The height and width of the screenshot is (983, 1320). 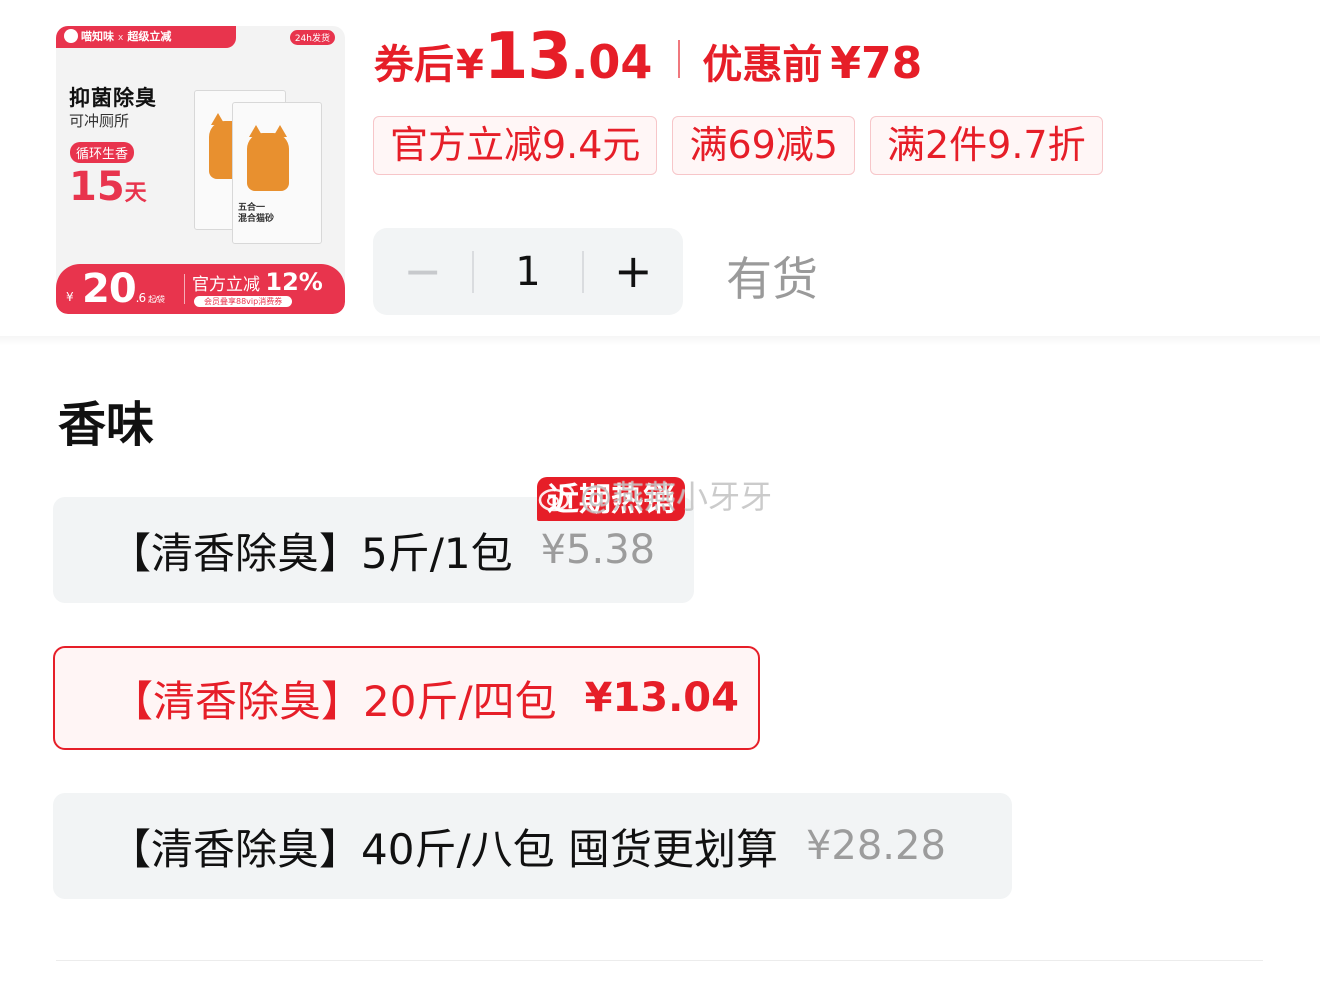 What do you see at coordinates (470, 65) in the screenshot?
I see `after-coupon-yen: ¥` at bounding box center [470, 65].